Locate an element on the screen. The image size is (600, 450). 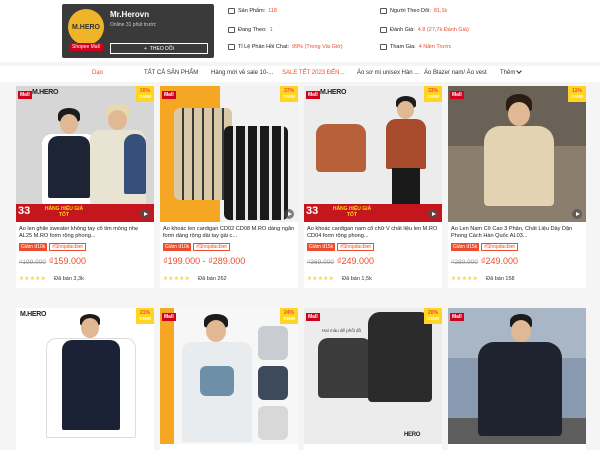
product-card: M.HERO 21% GIẢM is located at coordinates (85, 379).